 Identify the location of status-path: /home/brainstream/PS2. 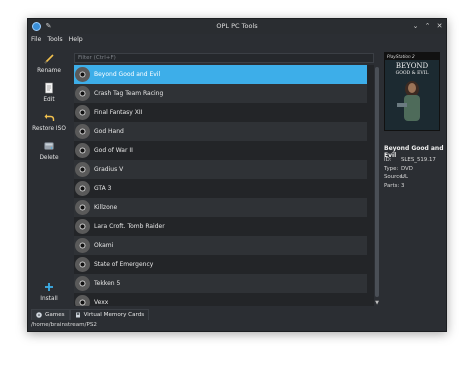
(64, 325).